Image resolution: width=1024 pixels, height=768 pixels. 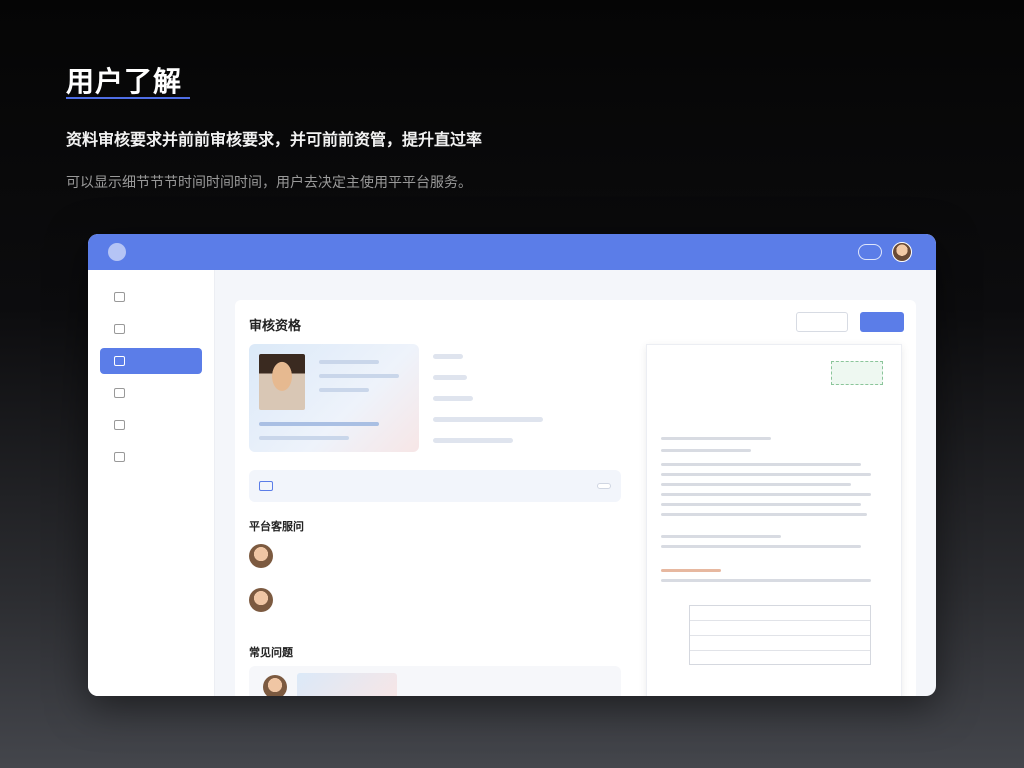 I want to click on faq-title: 常见问题, so click(x=271, y=652).